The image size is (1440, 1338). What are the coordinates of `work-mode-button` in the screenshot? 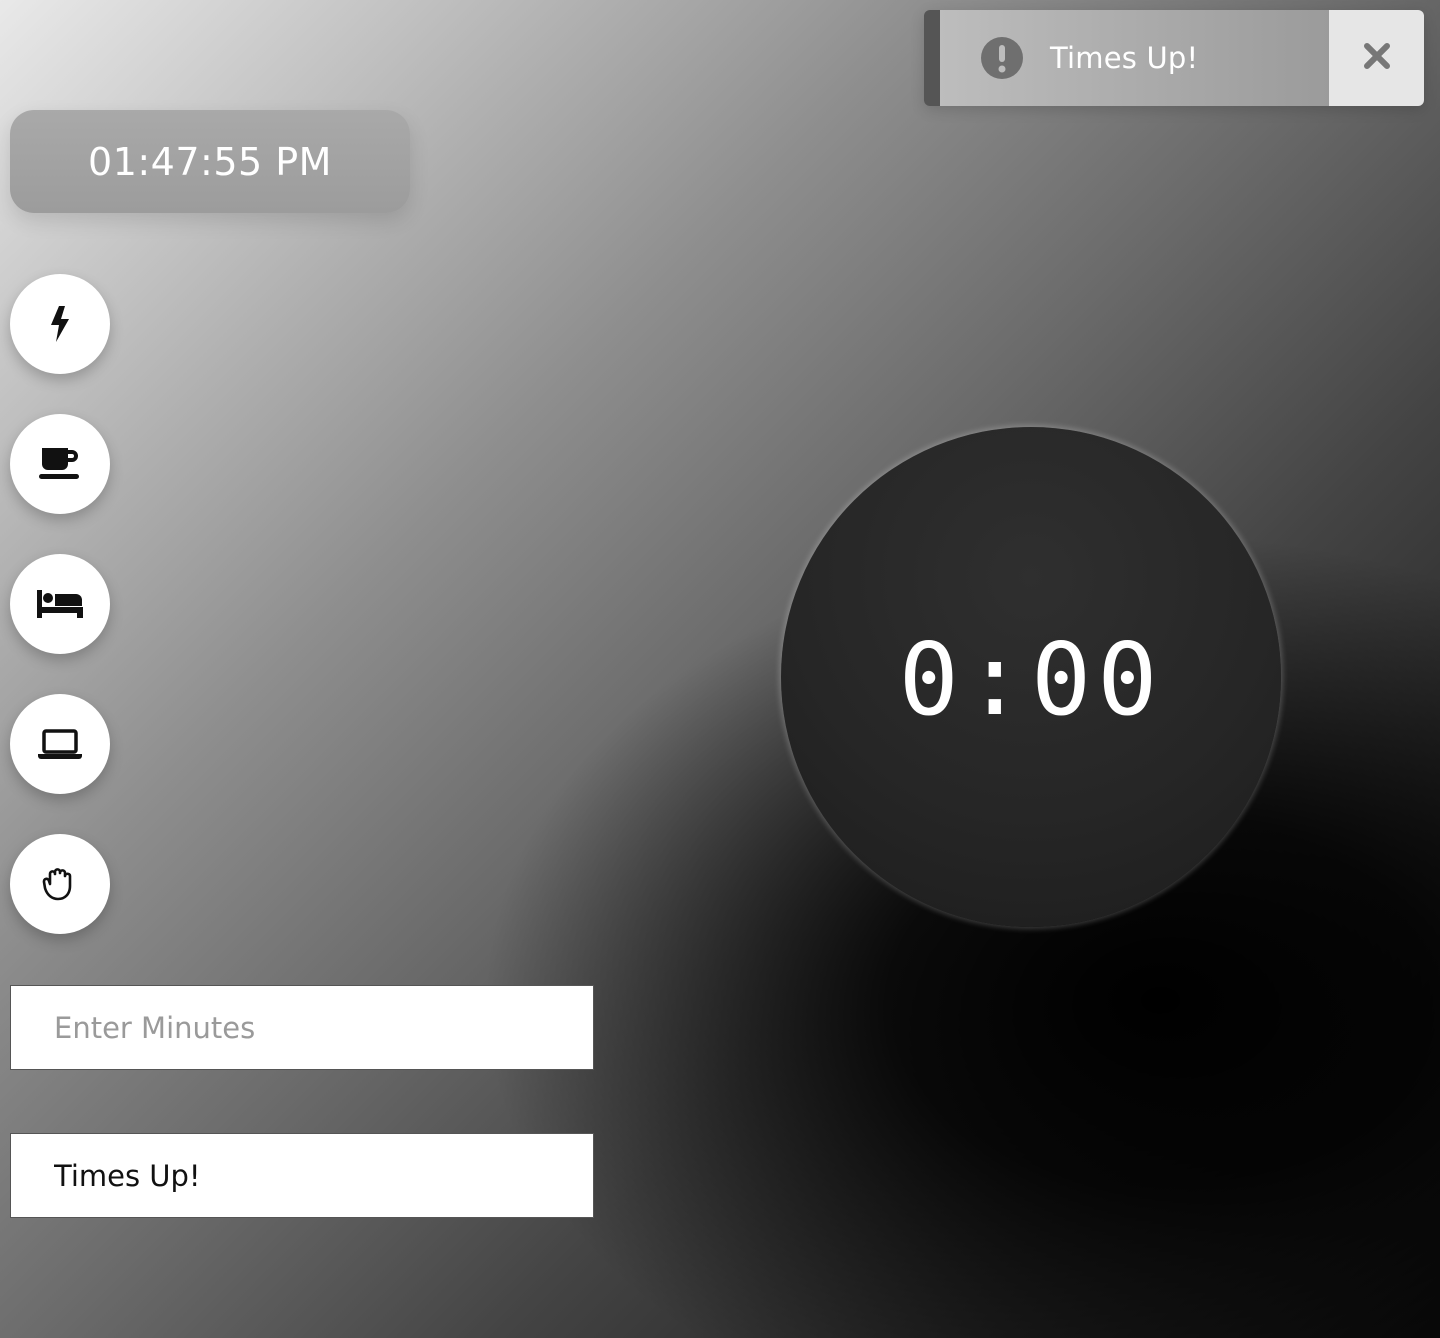 It's located at (60, 744).